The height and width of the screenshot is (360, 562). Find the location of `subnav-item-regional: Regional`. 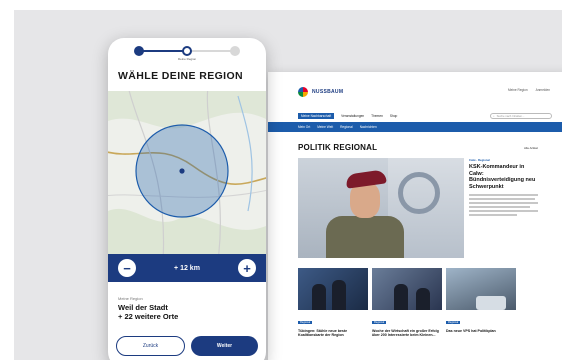

subnav-item-regional: Regional is located at coordinates (346, 127).